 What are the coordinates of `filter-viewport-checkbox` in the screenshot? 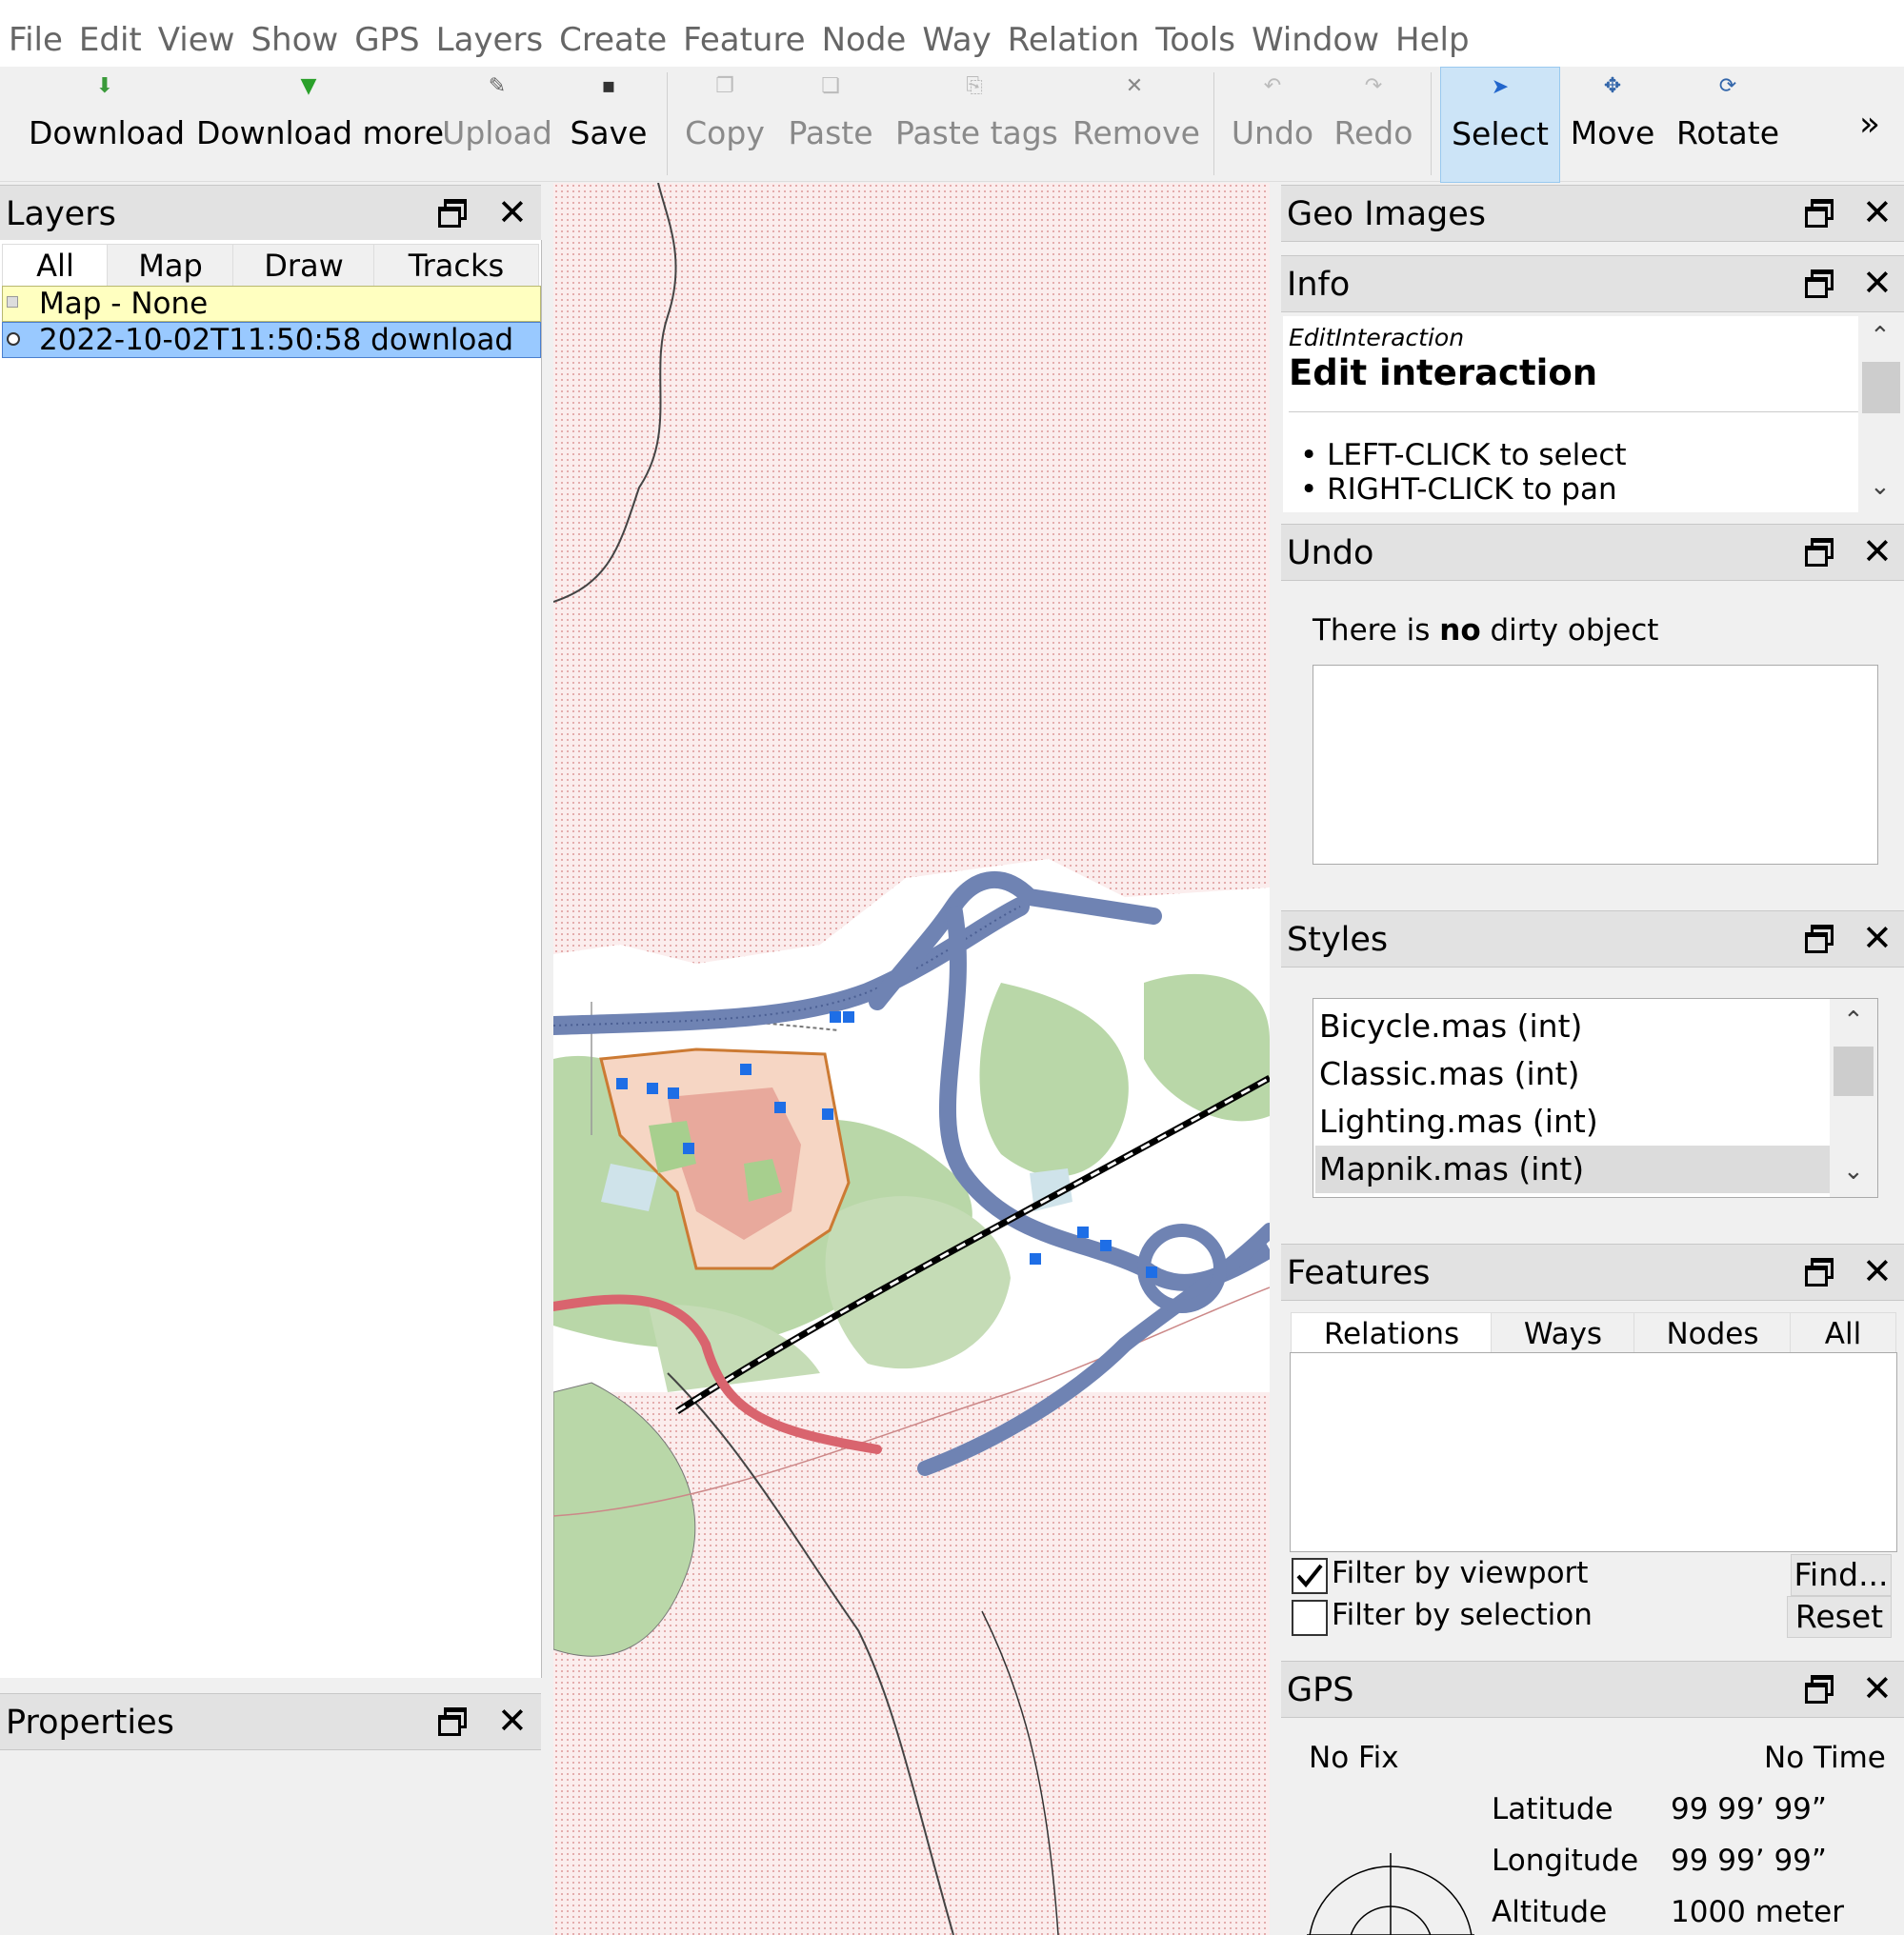 It's located at (1310, 1576).